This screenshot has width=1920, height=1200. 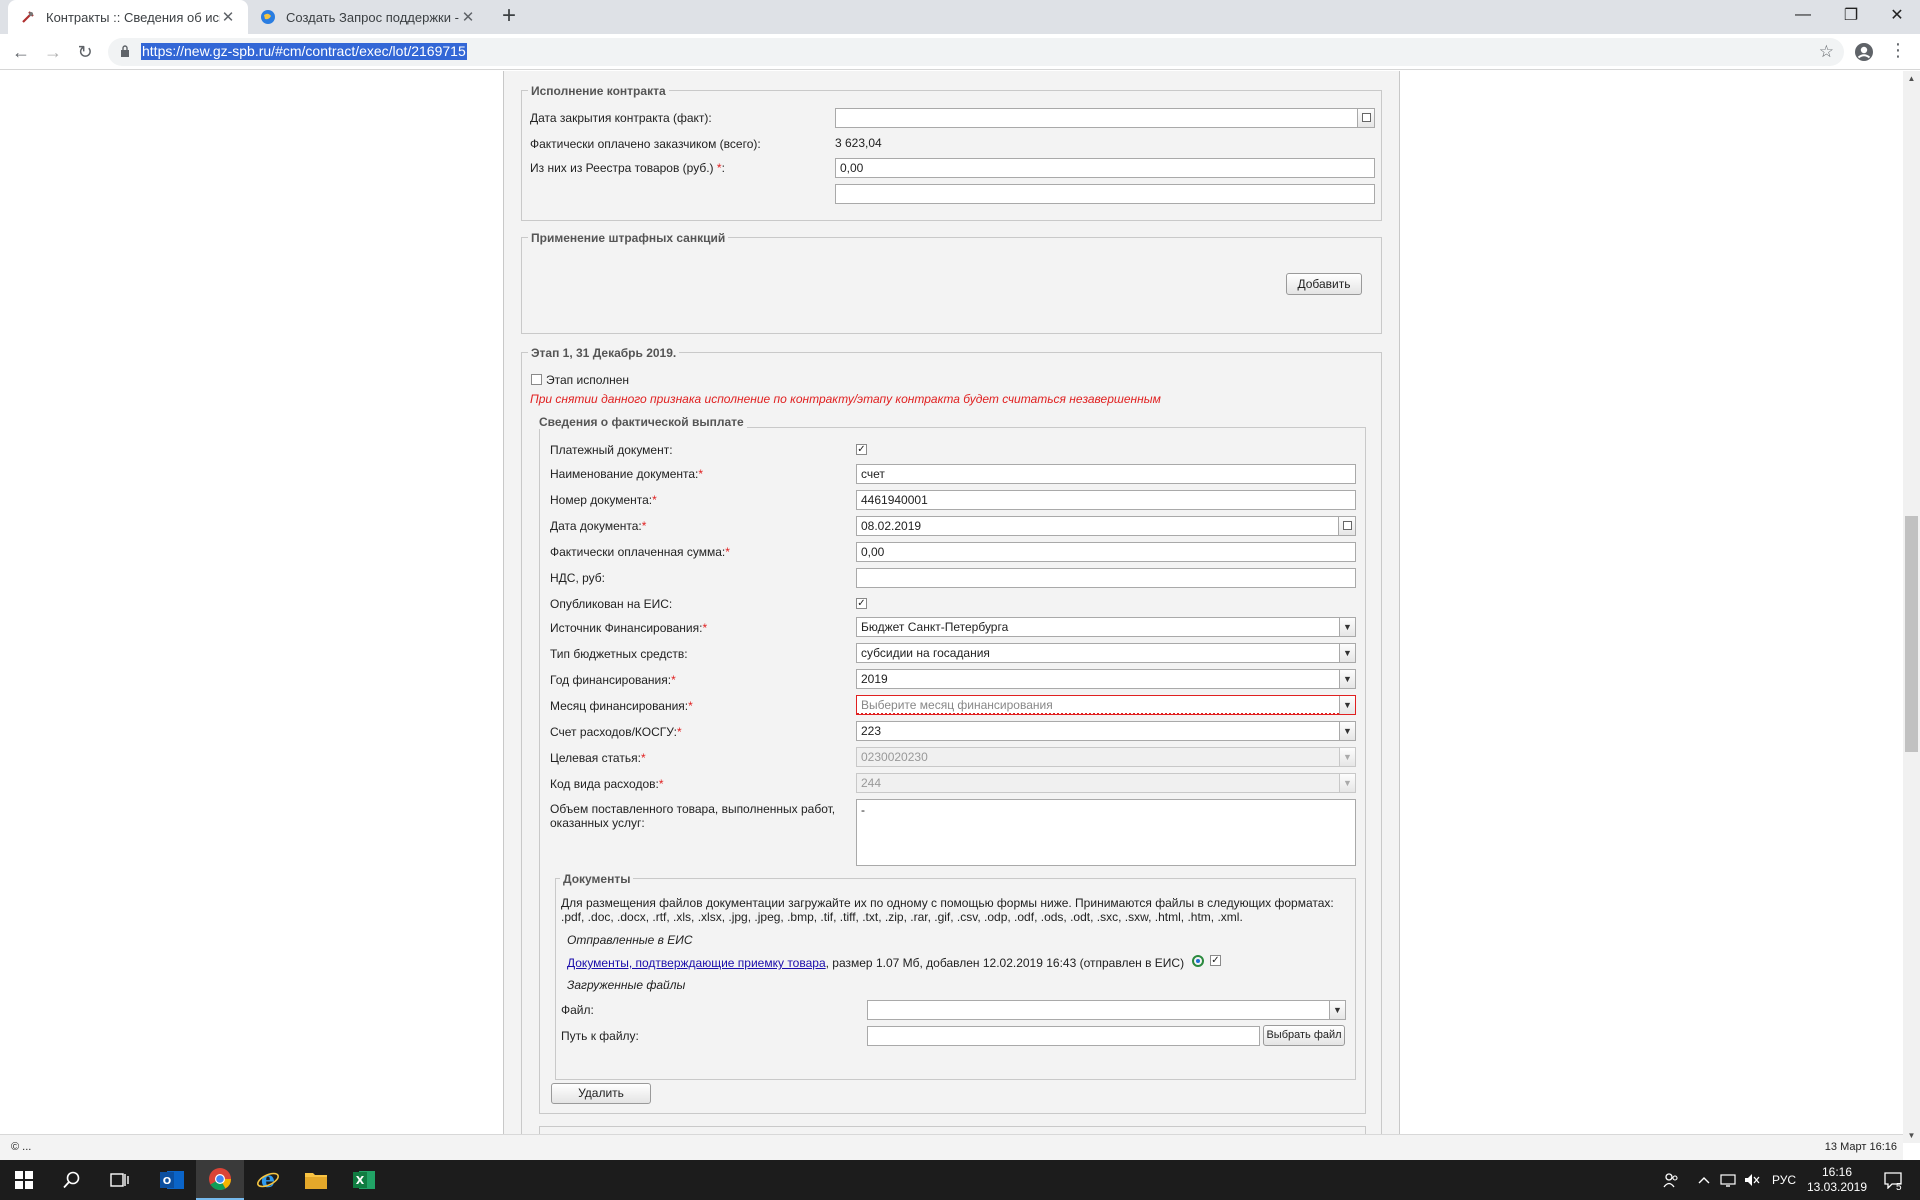 I want to click on tray-chevron-up-icon, so click(x=1704, y=1180).